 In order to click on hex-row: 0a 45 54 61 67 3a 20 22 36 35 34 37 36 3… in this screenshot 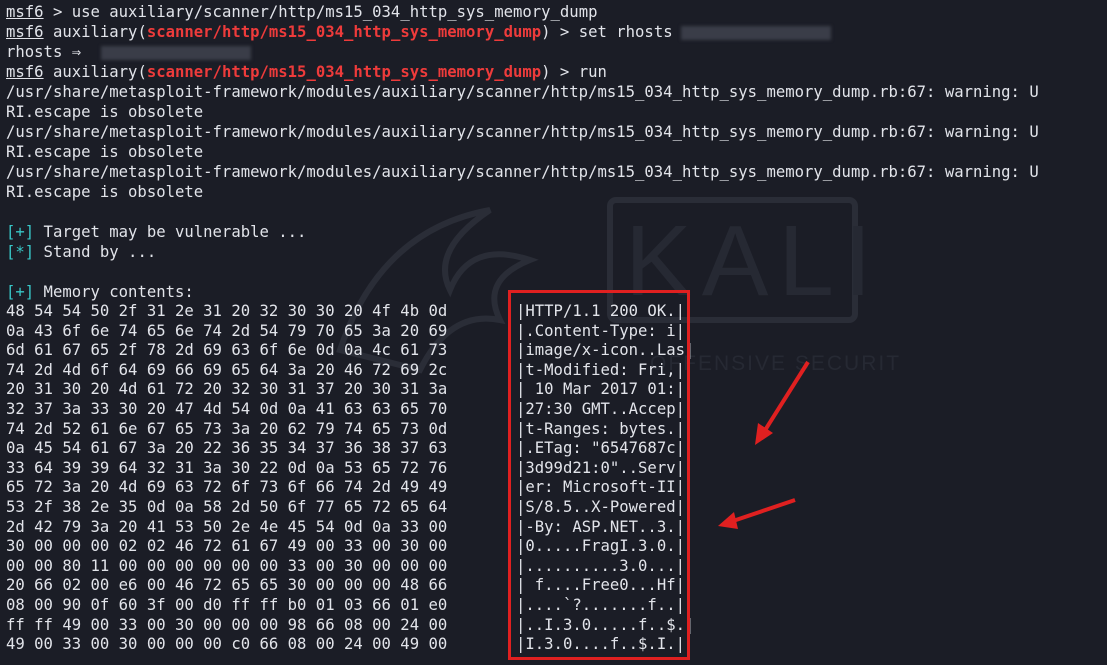, I will do `click(227, 448)`.